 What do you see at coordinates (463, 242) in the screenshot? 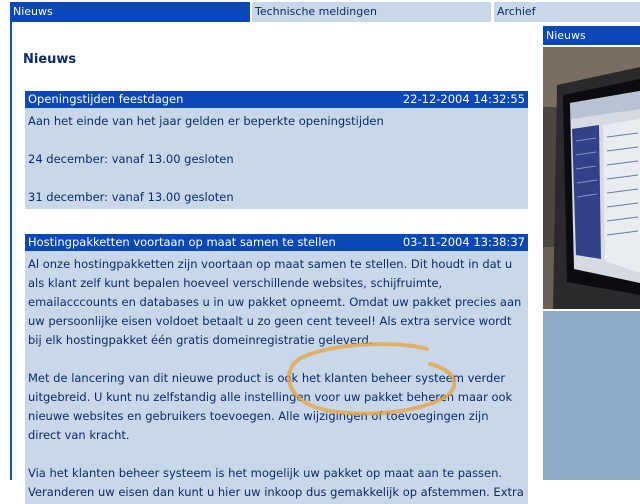
I see `news-item-date: 03-11-2004 13:38:37` at bounding box center [463, 242].